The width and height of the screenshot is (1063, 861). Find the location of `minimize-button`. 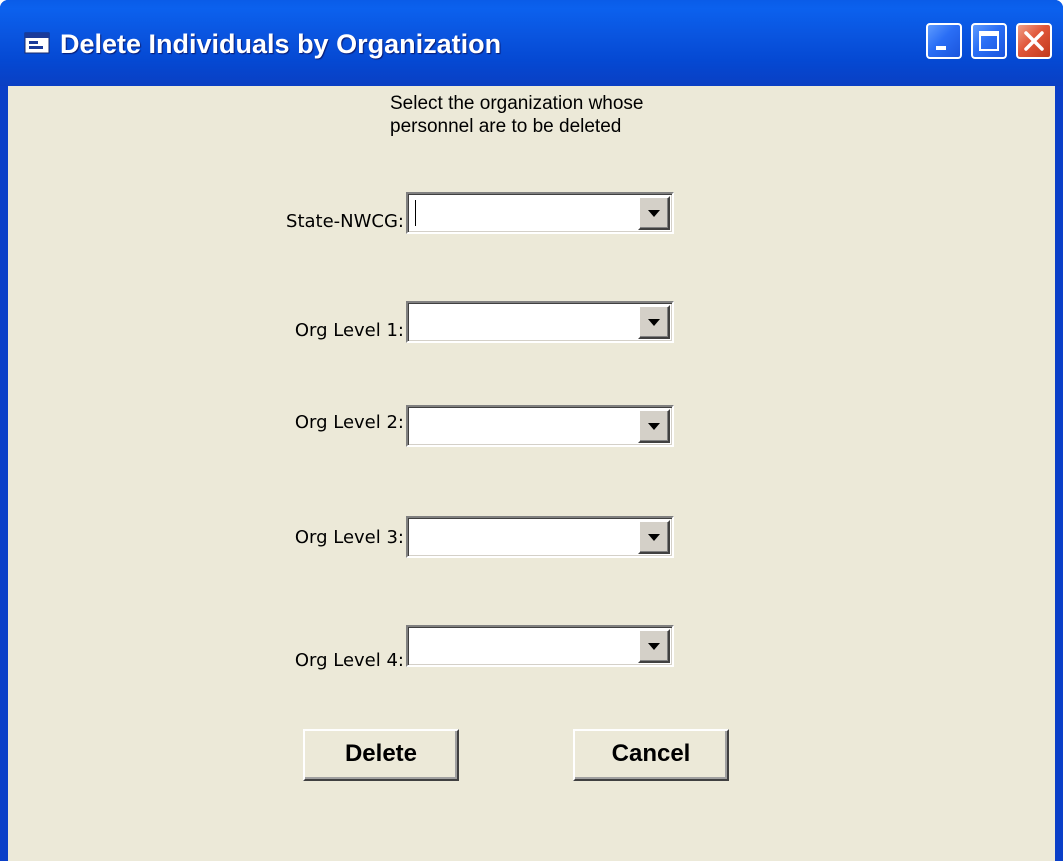

minimize-button is located at coordinates (944, 41).